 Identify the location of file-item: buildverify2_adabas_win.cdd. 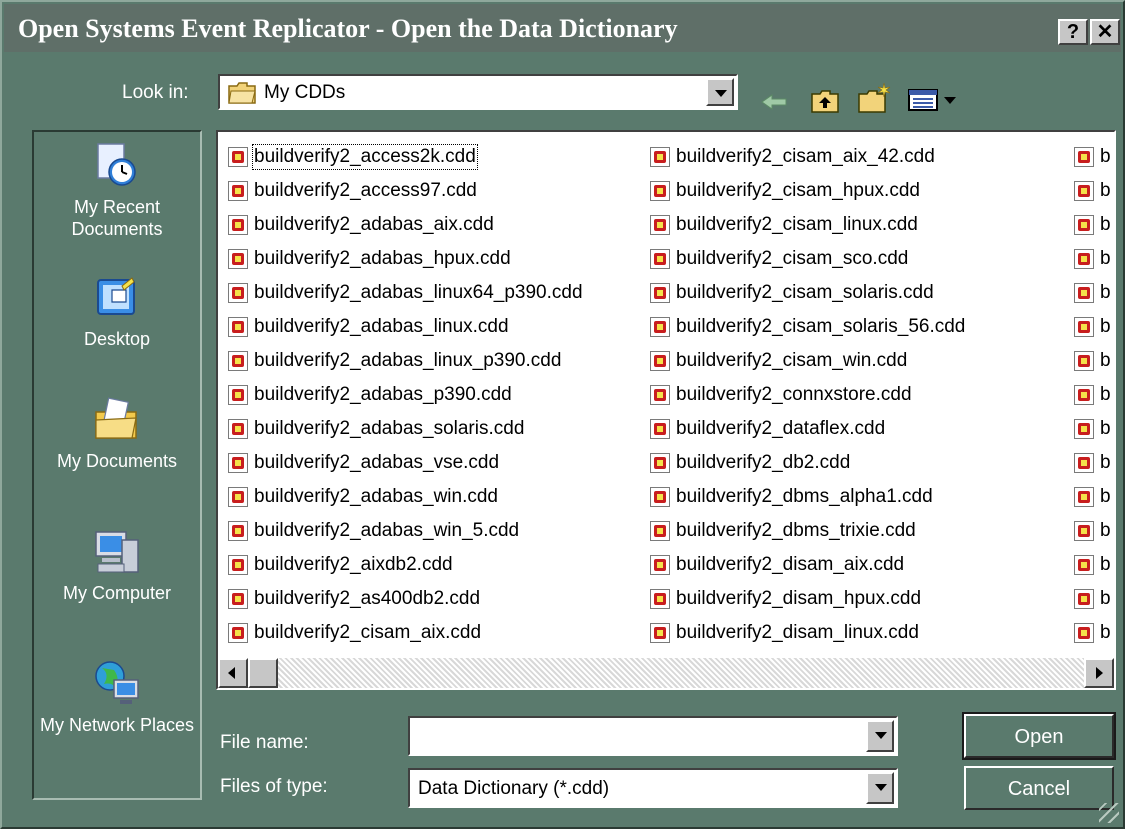
(405, 497).